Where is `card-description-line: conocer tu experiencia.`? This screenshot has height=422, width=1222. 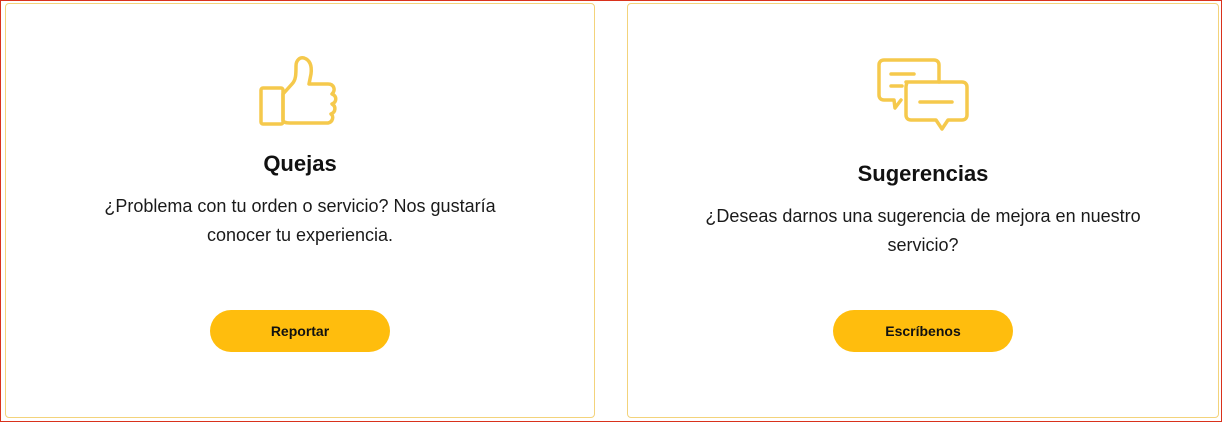 card-description-line: conocer tu experiencia. is located at coordinates (300, 235).